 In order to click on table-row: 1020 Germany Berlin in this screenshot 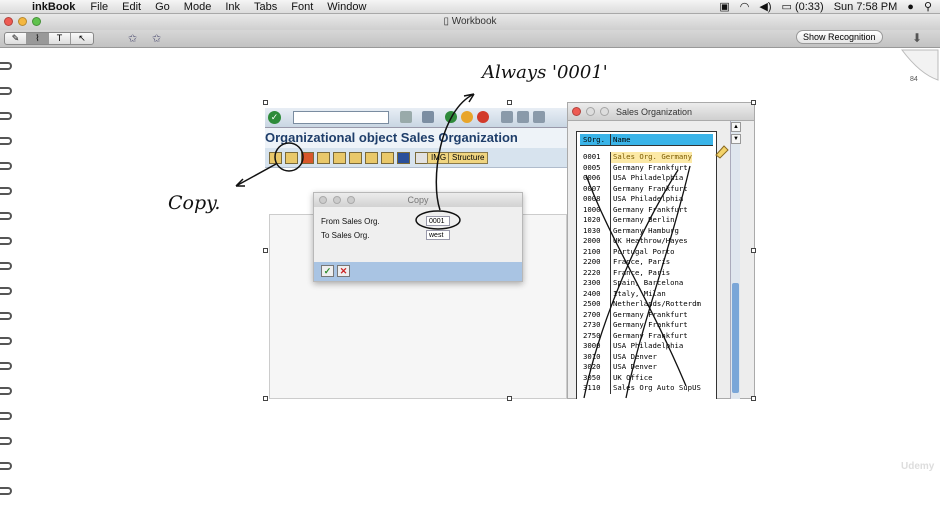, I will do `click(646, 220)`.